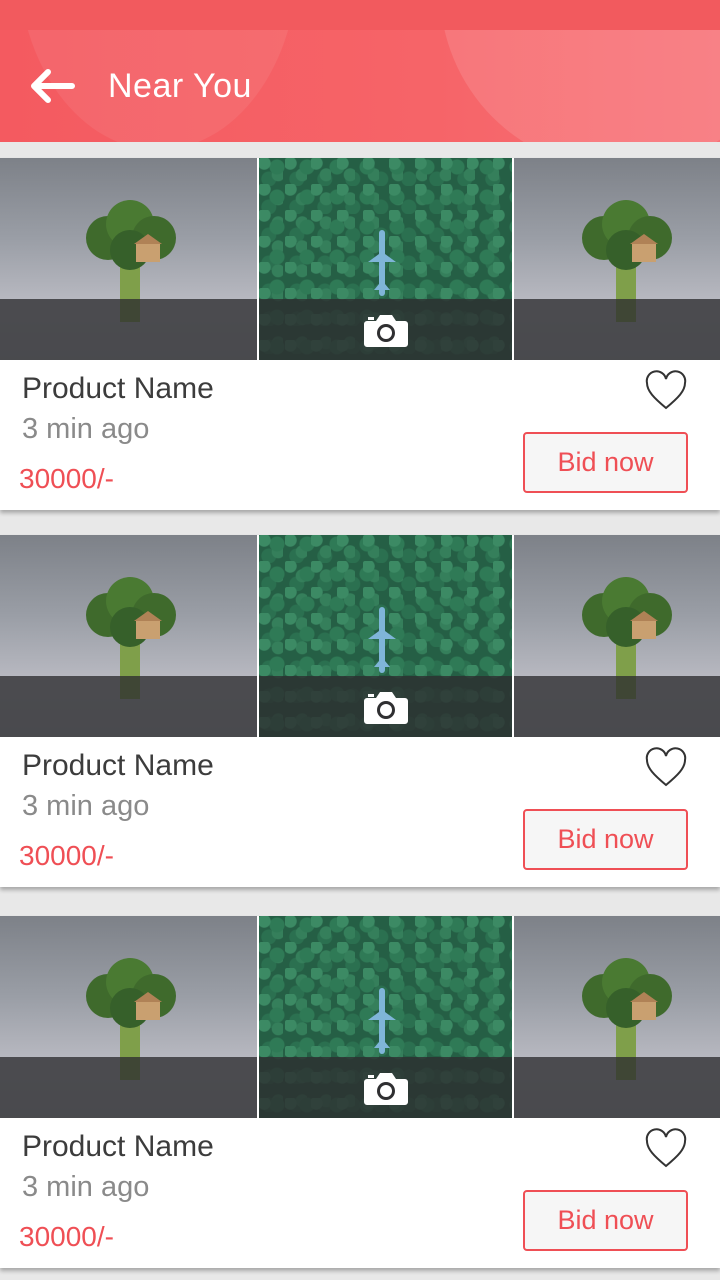 The width and height of the screenshot is (720, 1280). I want to click on arrow-left-icon, so click(53, 86).